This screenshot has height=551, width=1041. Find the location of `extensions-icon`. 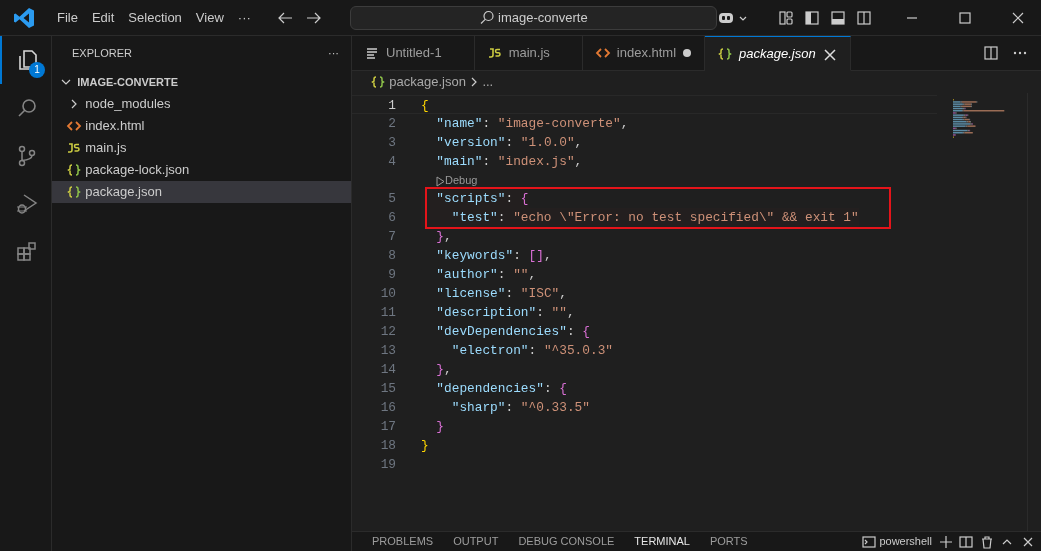

extensions-icon is located at coordinates (27, 252).